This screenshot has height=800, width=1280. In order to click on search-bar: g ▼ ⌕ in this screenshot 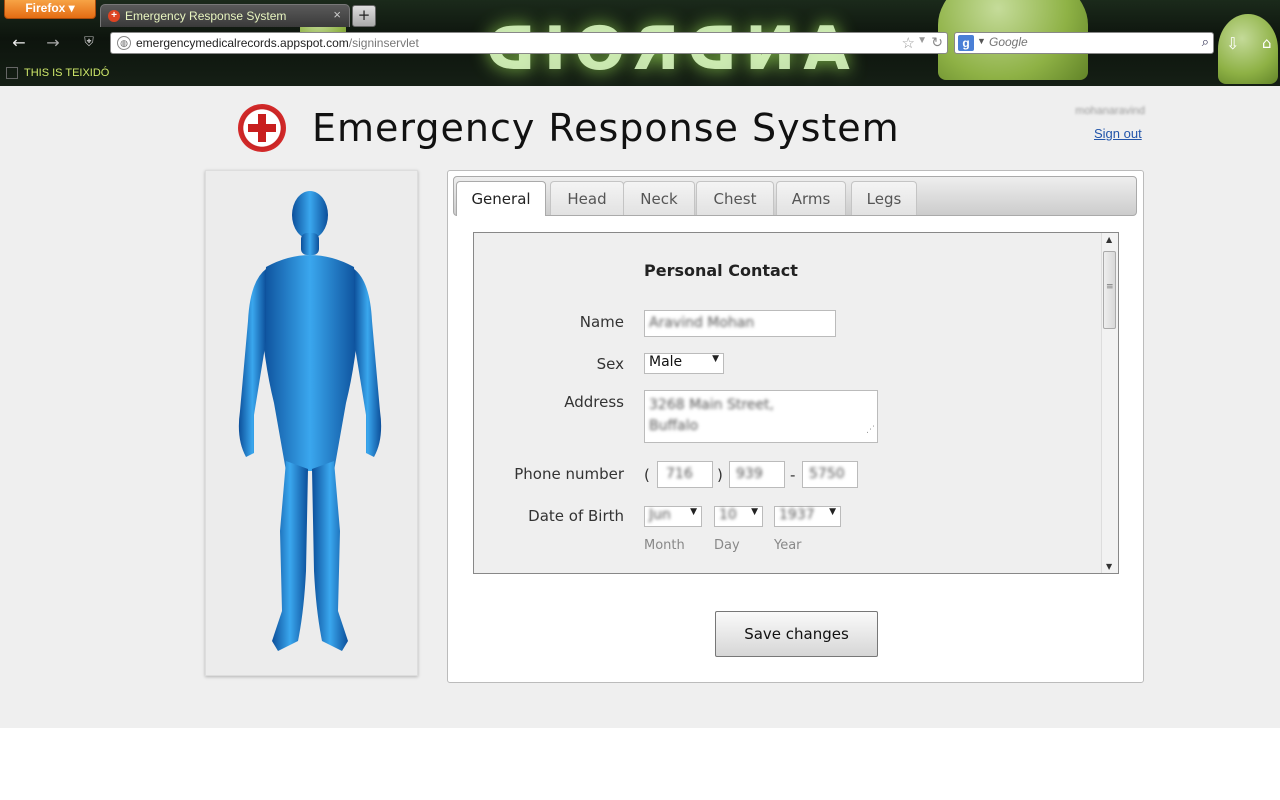, I will do `click(1084, 43)`.